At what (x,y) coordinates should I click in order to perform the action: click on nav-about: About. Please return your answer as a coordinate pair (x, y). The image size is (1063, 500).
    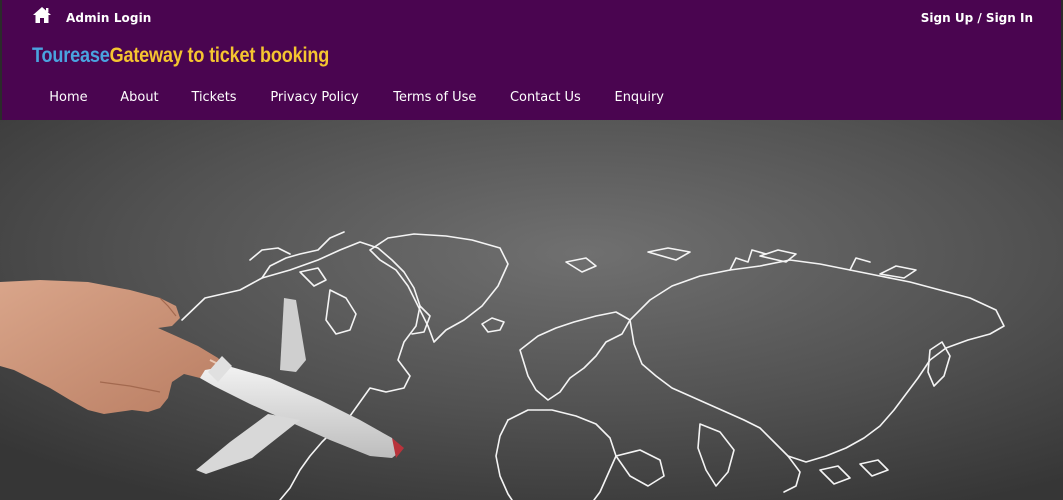
    Looking at the image, I should click on (139, 97).